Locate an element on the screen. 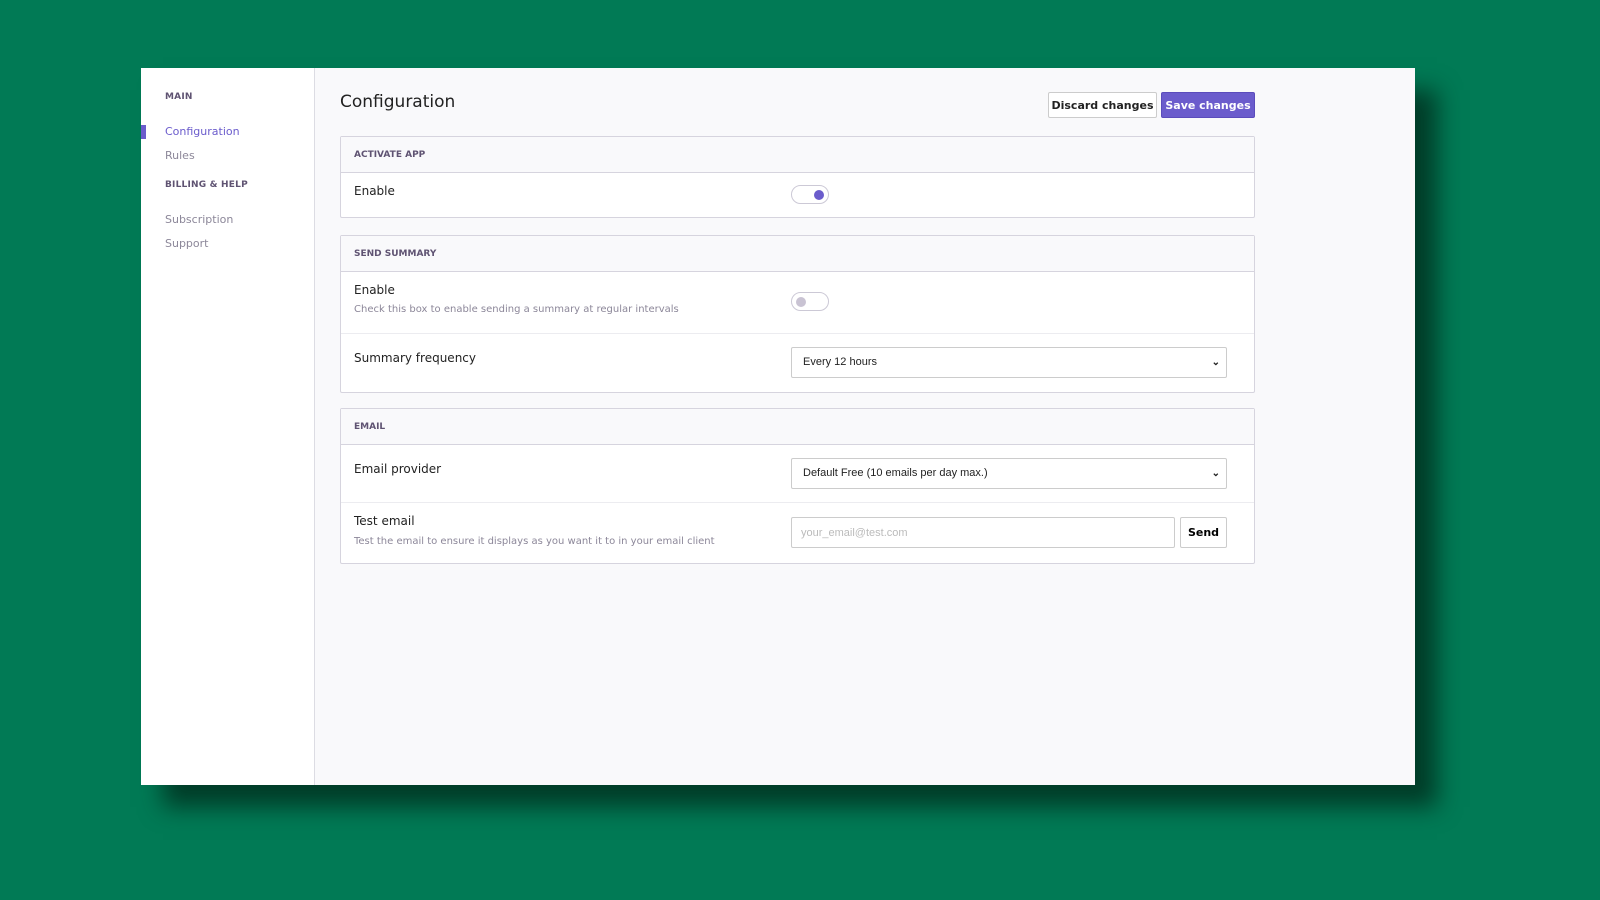  summary-toggle is located at coordinates (810, 301).